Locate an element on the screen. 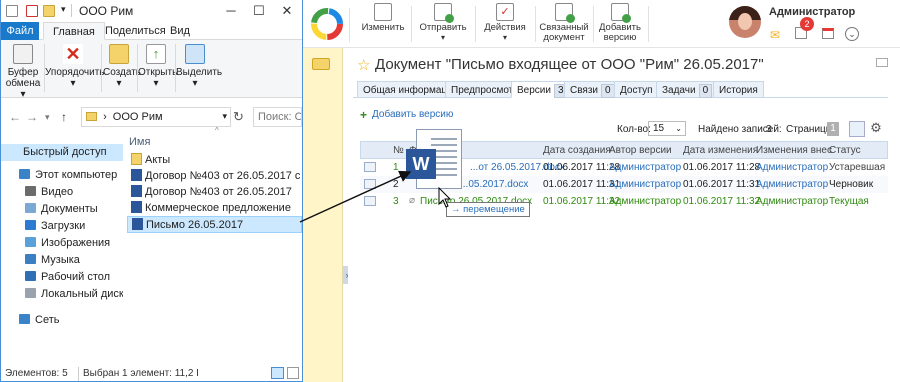  nav-images: Изображения is located at coordinates (62, 243).